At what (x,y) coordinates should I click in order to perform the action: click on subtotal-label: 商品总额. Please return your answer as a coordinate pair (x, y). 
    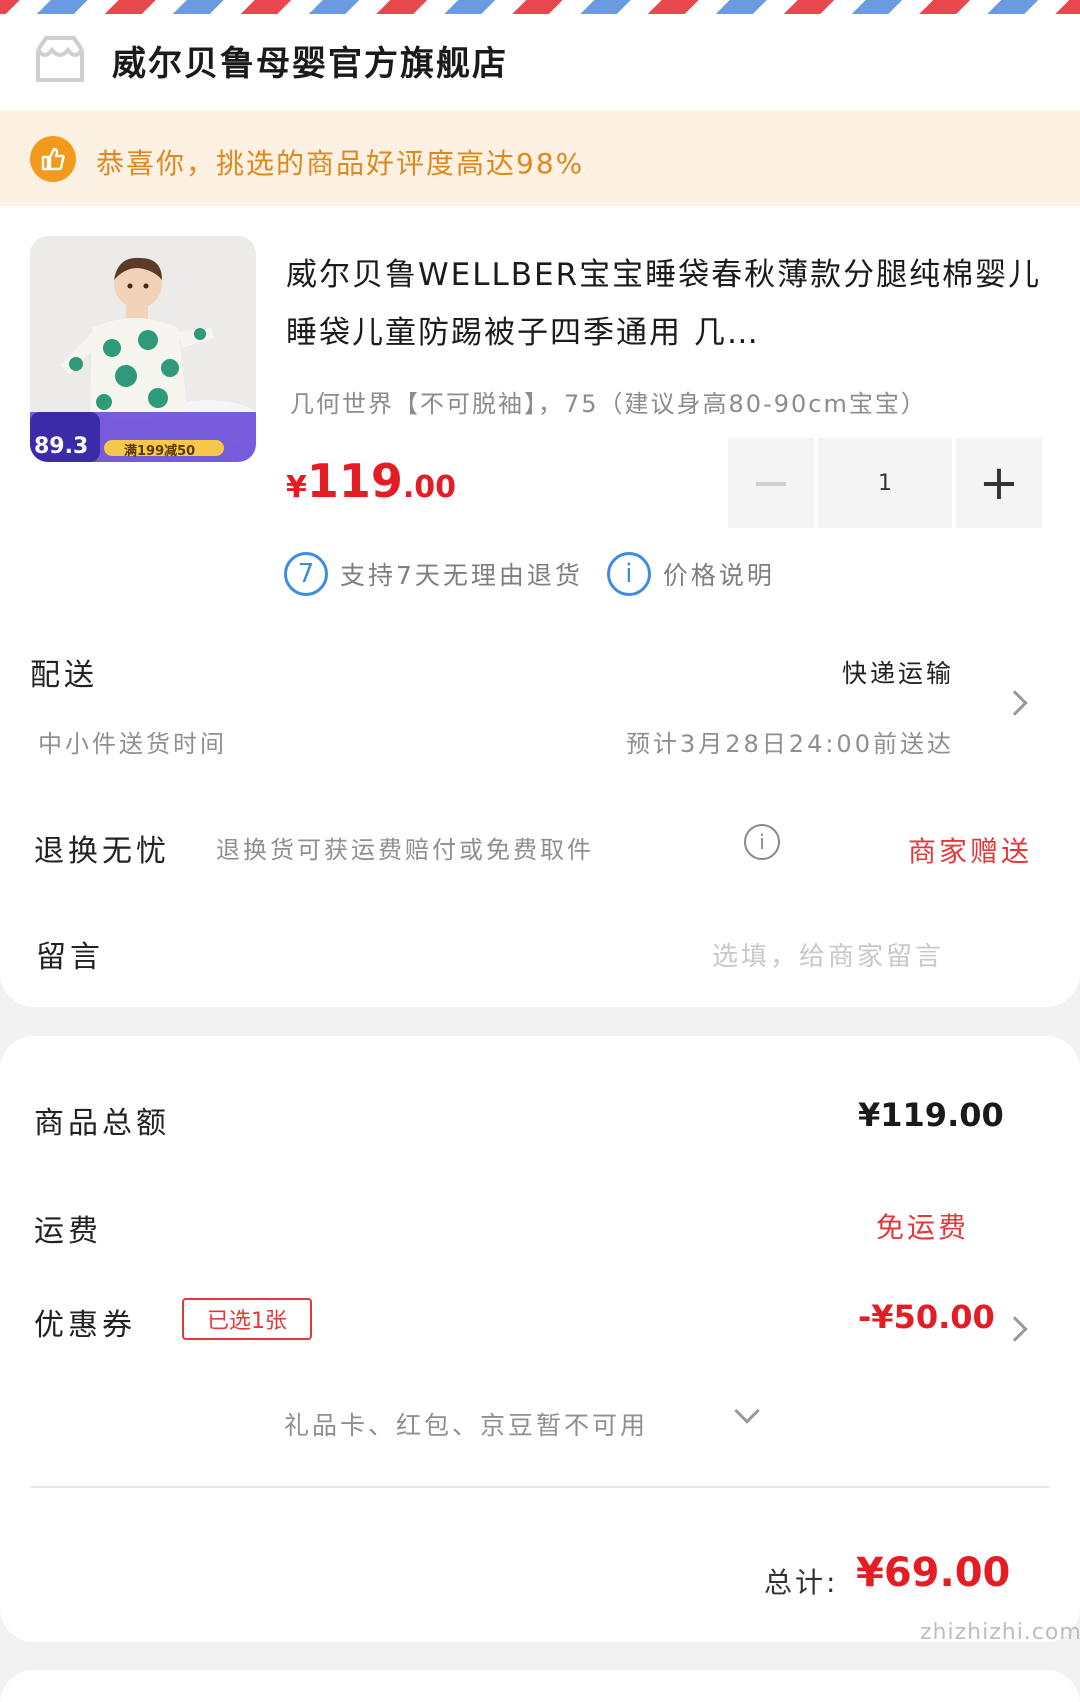
    Looking at the image, I should click on (102, 1123).